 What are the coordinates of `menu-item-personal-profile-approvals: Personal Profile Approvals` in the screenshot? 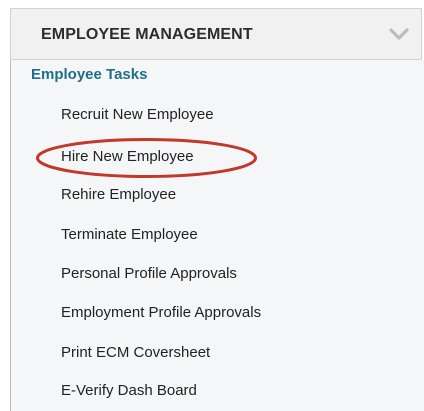 It's located at (149, 273).